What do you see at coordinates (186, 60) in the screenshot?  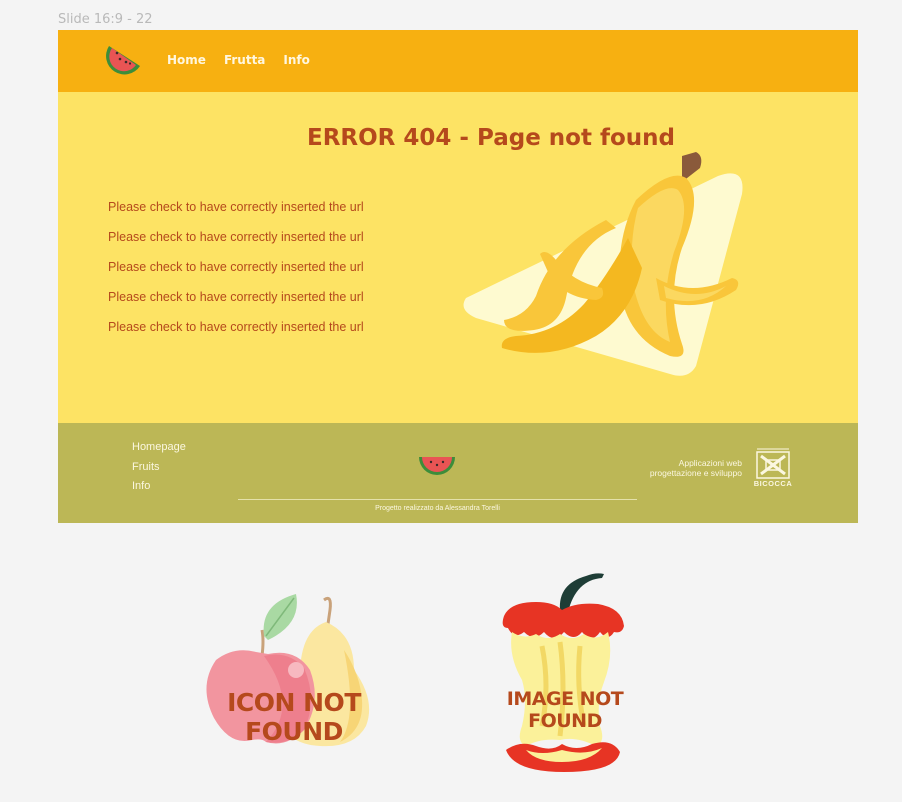 I see `nav-home-link: Home` at bounding box center [186, 60].